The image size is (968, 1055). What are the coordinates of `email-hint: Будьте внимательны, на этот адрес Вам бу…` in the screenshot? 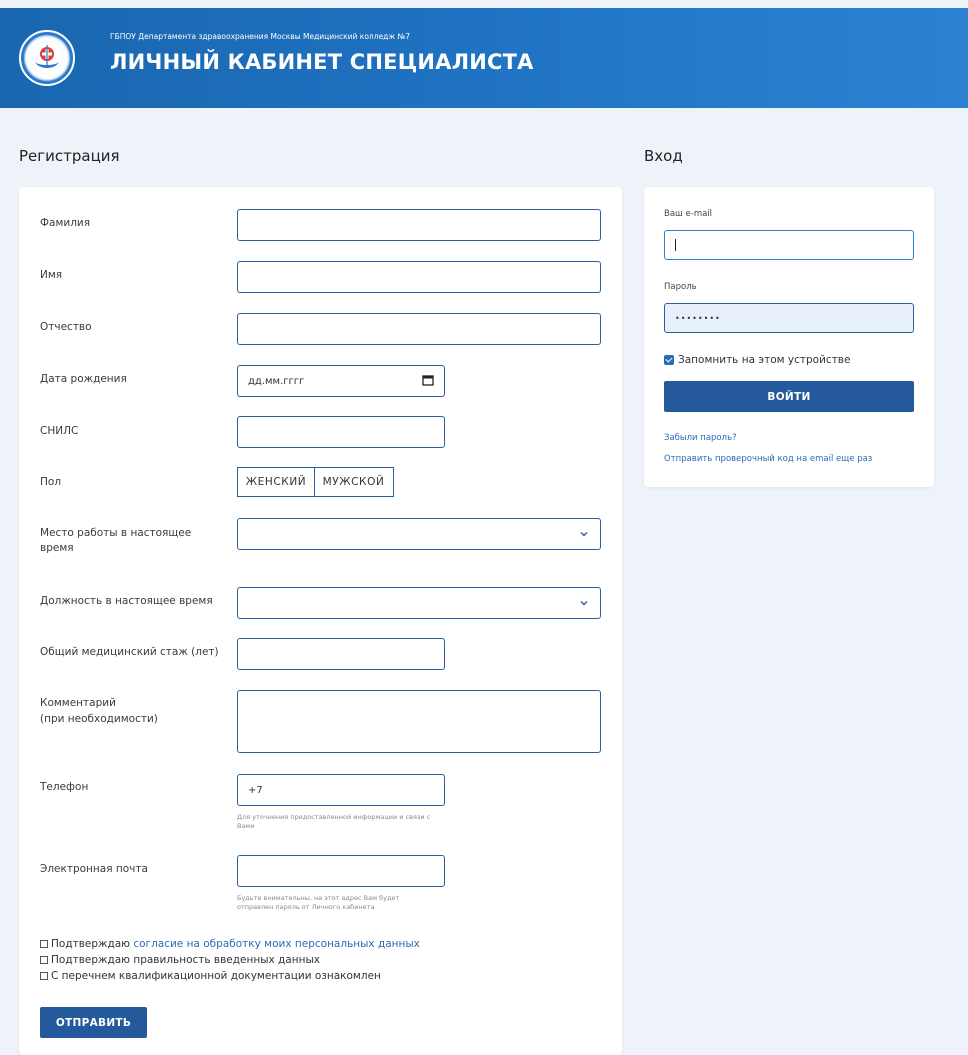 It's located at (318, 902).